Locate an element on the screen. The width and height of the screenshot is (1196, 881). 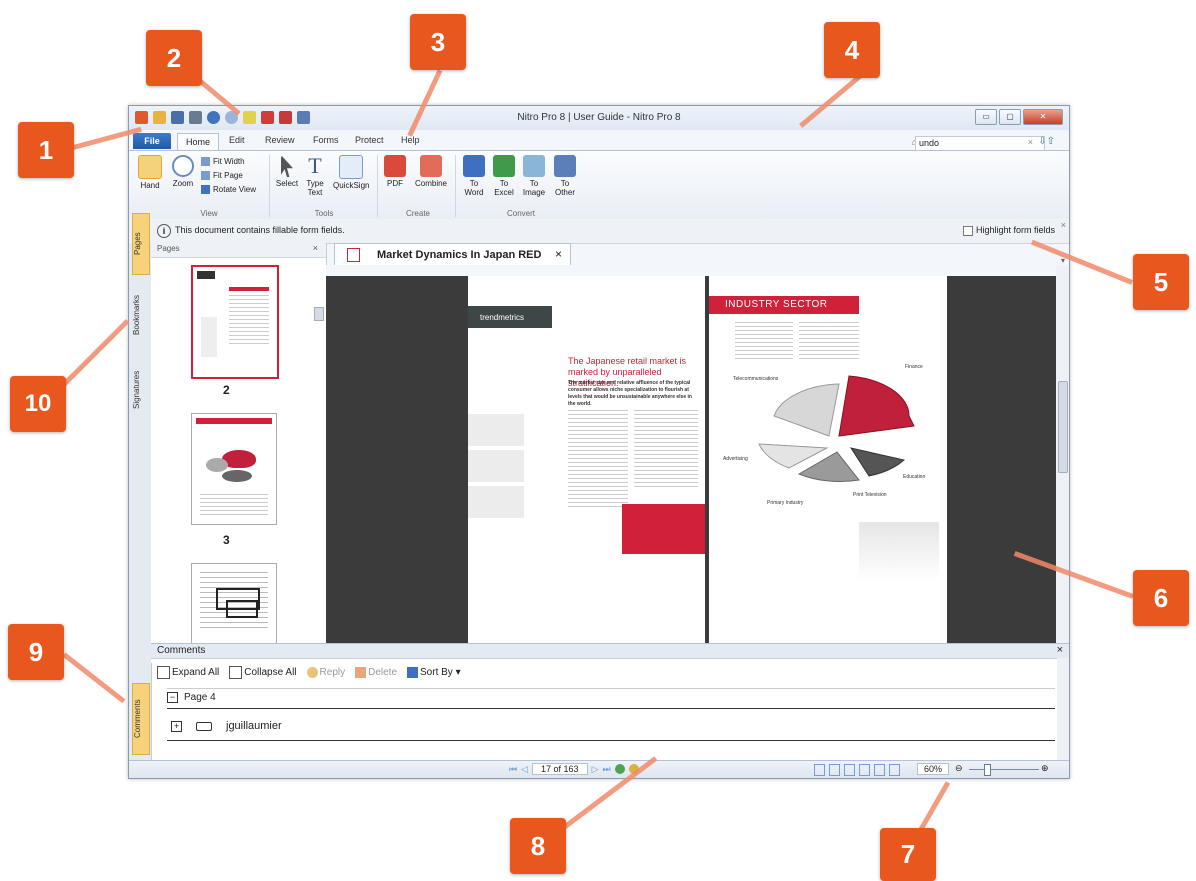
fit-width-label: Fit Width is located at coordinates (229, 161).